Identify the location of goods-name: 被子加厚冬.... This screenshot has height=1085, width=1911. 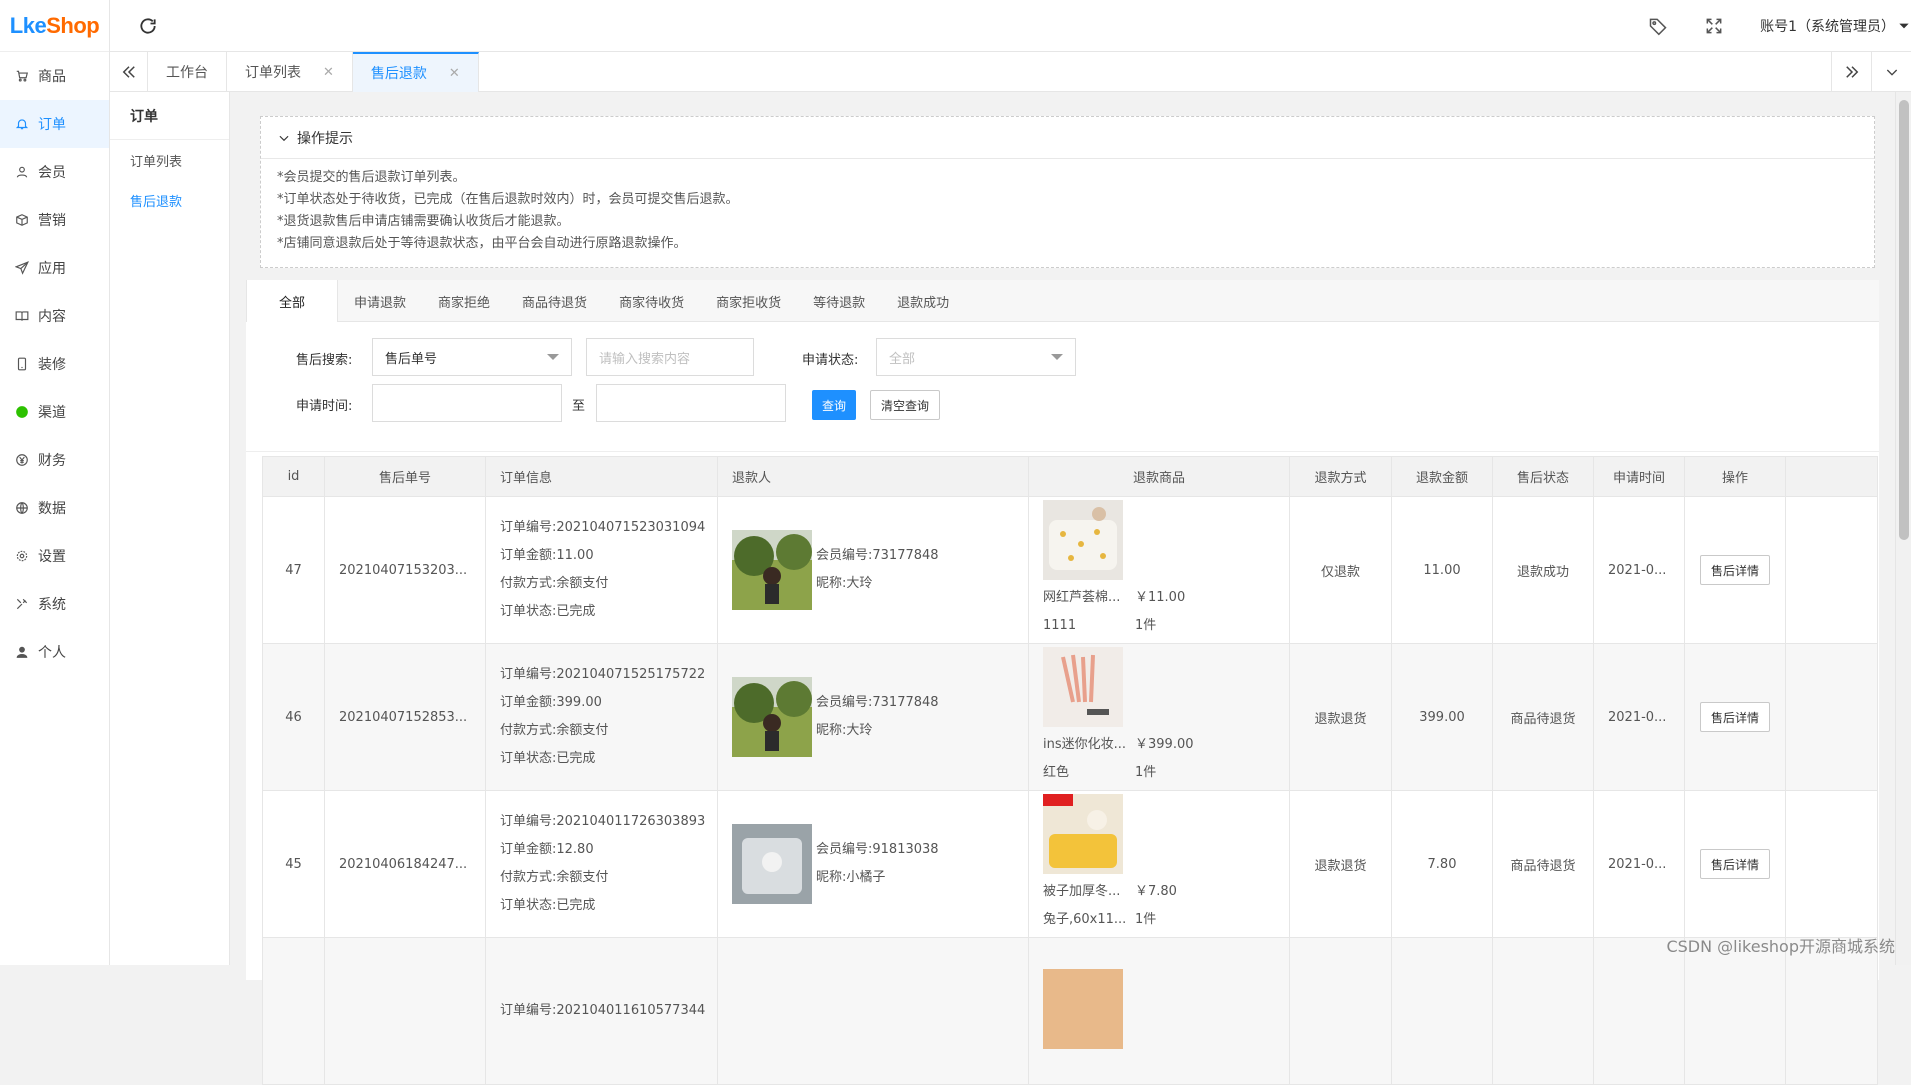
(1089, 892).